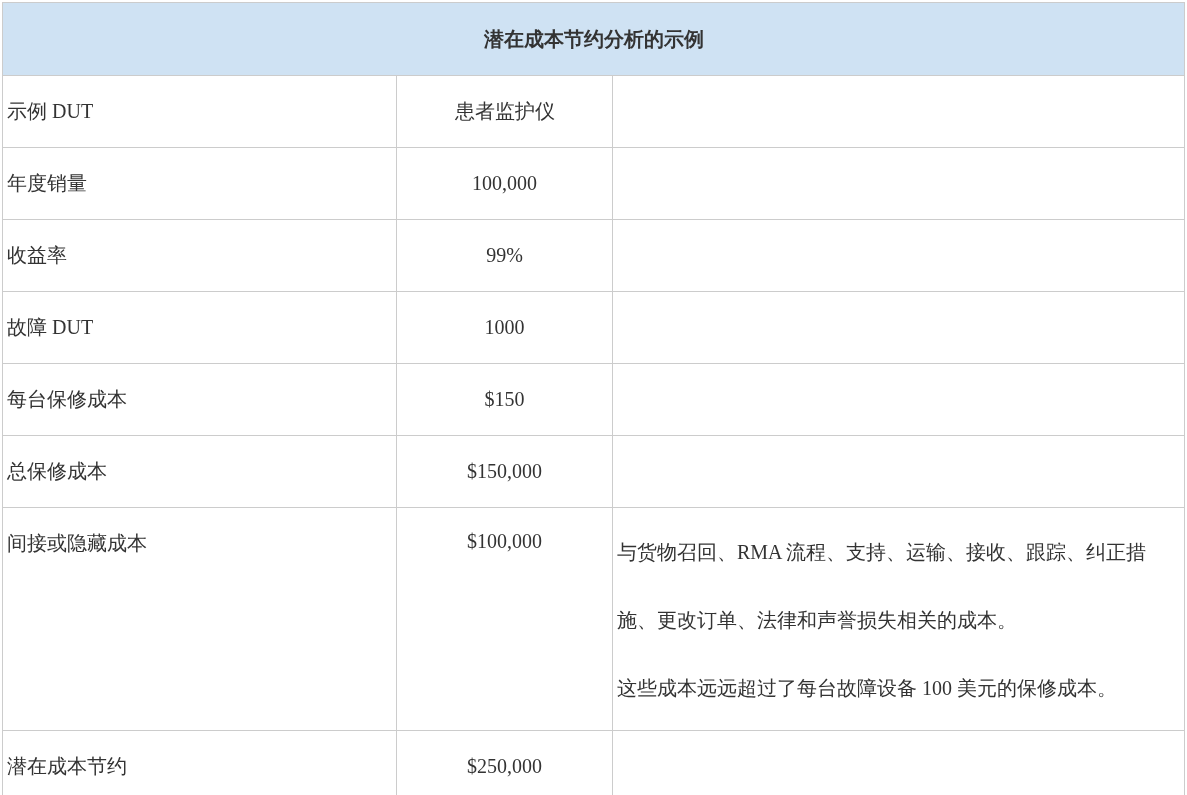 The width and height of the screenshot is (1187, 795). What do you see at coordinates (199, 255) in the screenshot?
I see `table-cell: 收益率` at bounding box center [199, 255].